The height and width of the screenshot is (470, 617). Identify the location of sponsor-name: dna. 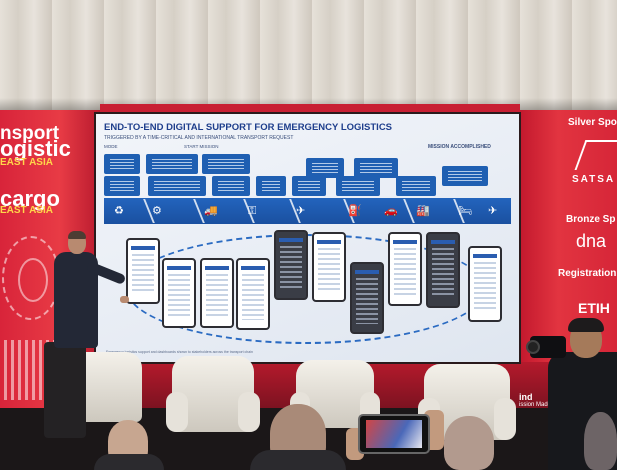
(591, 241).